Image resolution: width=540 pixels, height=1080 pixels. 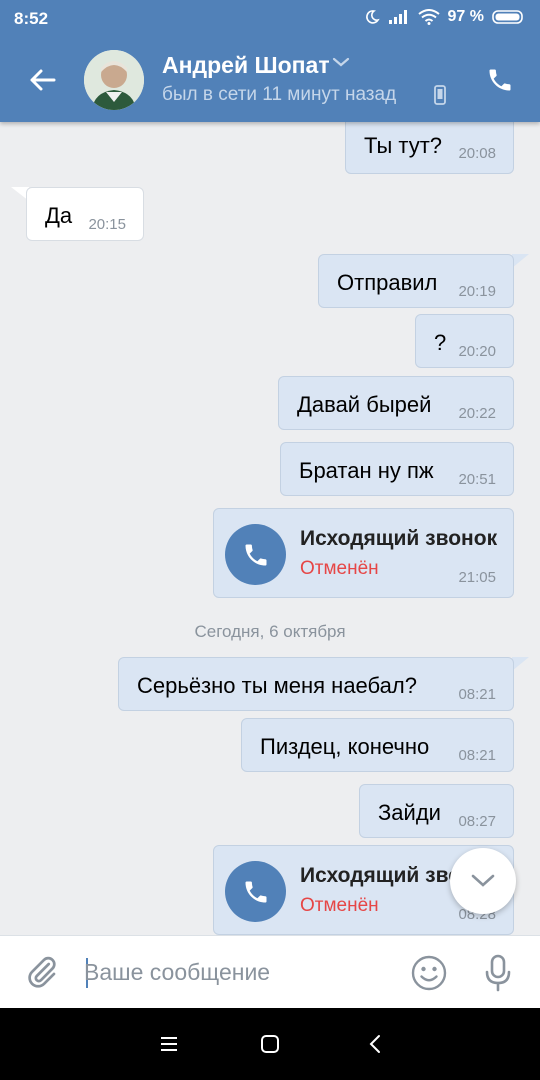 I want to click on contact-name: Андрей Шопат, so click(x=246, y=65).